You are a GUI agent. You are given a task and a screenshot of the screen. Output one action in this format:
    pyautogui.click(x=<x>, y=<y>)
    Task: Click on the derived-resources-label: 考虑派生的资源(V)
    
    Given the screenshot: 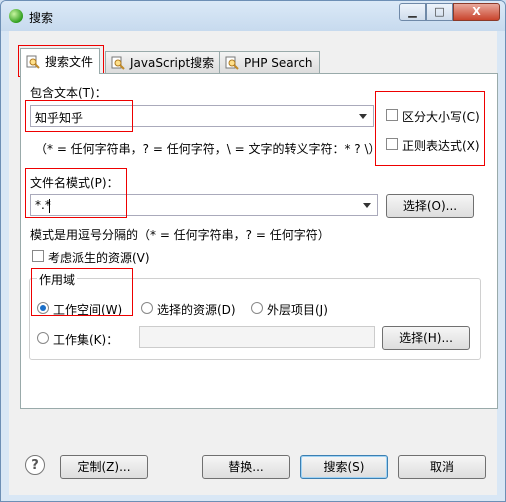 What is the action you would take?
    pyautogui.click(x=99, y=258)
    